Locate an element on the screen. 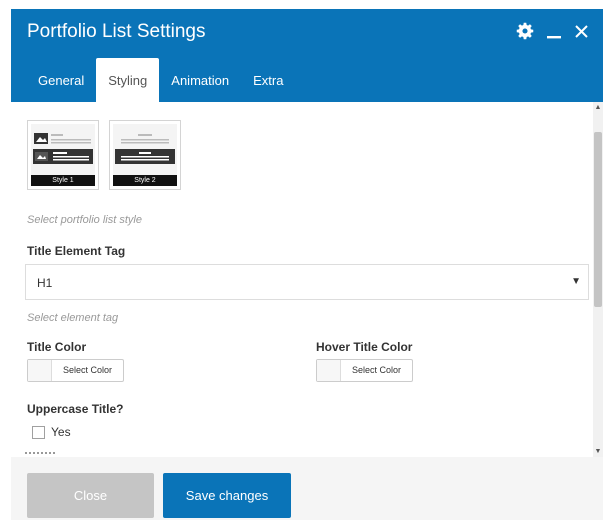  title-color-button: Select Color is located at coordinates (75, 370).